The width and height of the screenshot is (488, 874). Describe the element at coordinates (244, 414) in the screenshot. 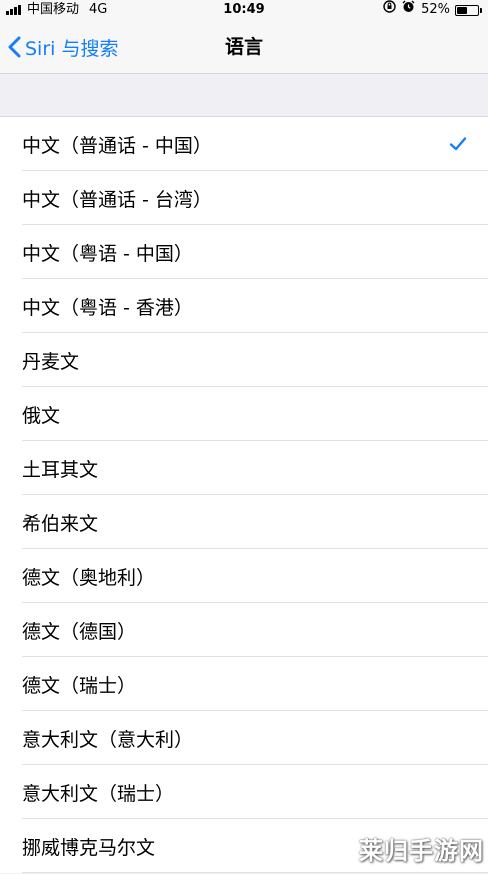

I see `language-row: 俄文` at that location.